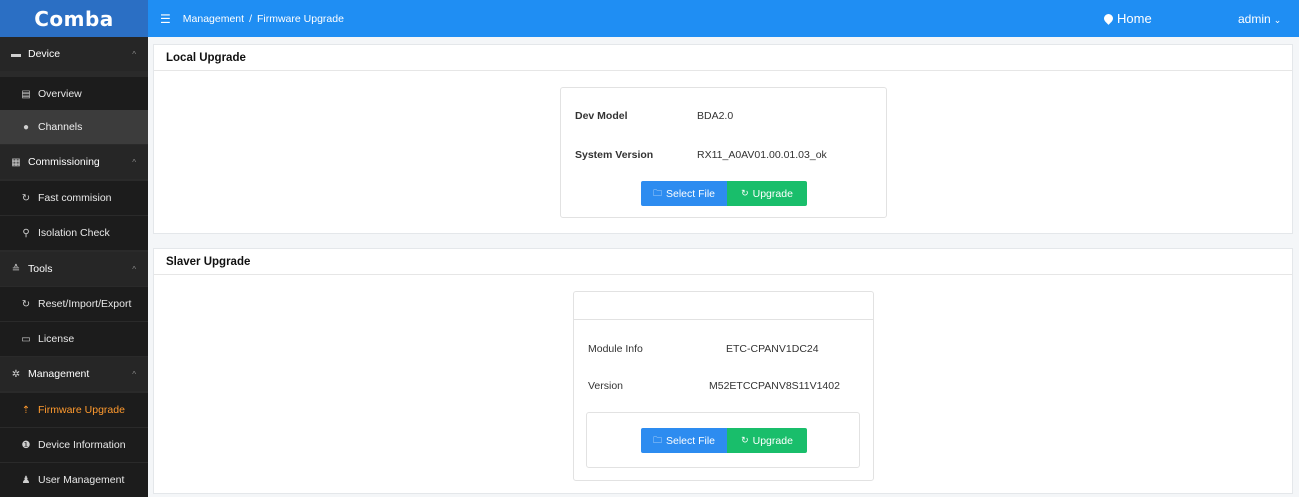 The image size is (1299, 497). I want to click on sidebar-item-label: User Management, so click(81, 480).